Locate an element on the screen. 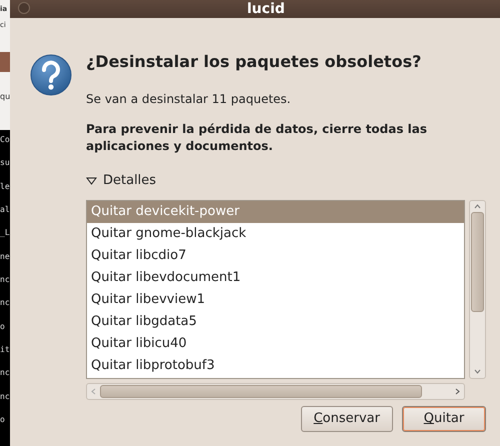 Image resolution: width=500 pixels, height=446 pixels. package-row: Quitar libcdio7 is located at coordinates (275, 255).